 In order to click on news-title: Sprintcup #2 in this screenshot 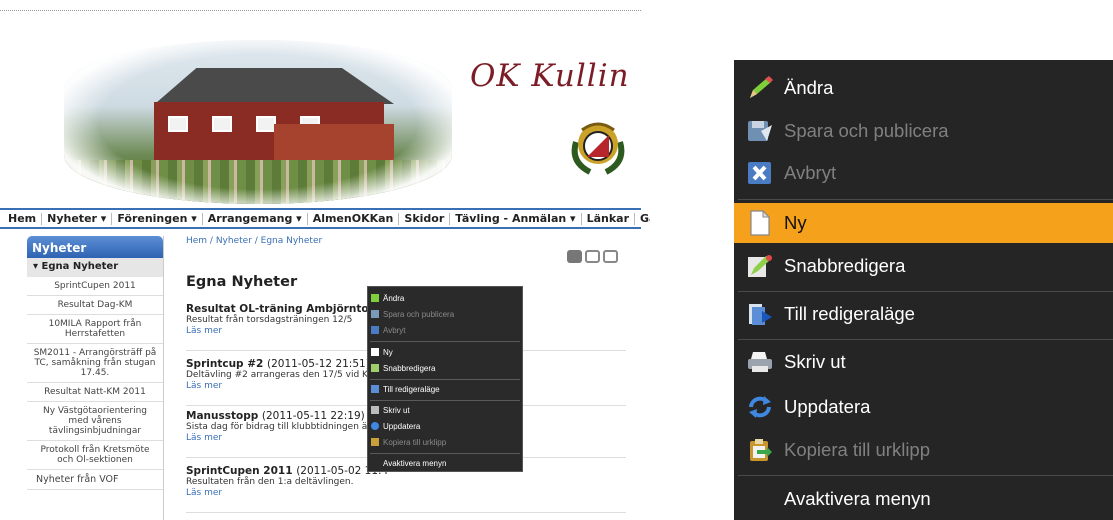, I will do `click(224, 364)`.